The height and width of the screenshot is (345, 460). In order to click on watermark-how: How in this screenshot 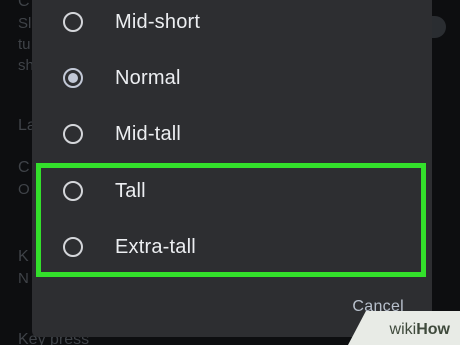, I will do `click(433, 329)`.